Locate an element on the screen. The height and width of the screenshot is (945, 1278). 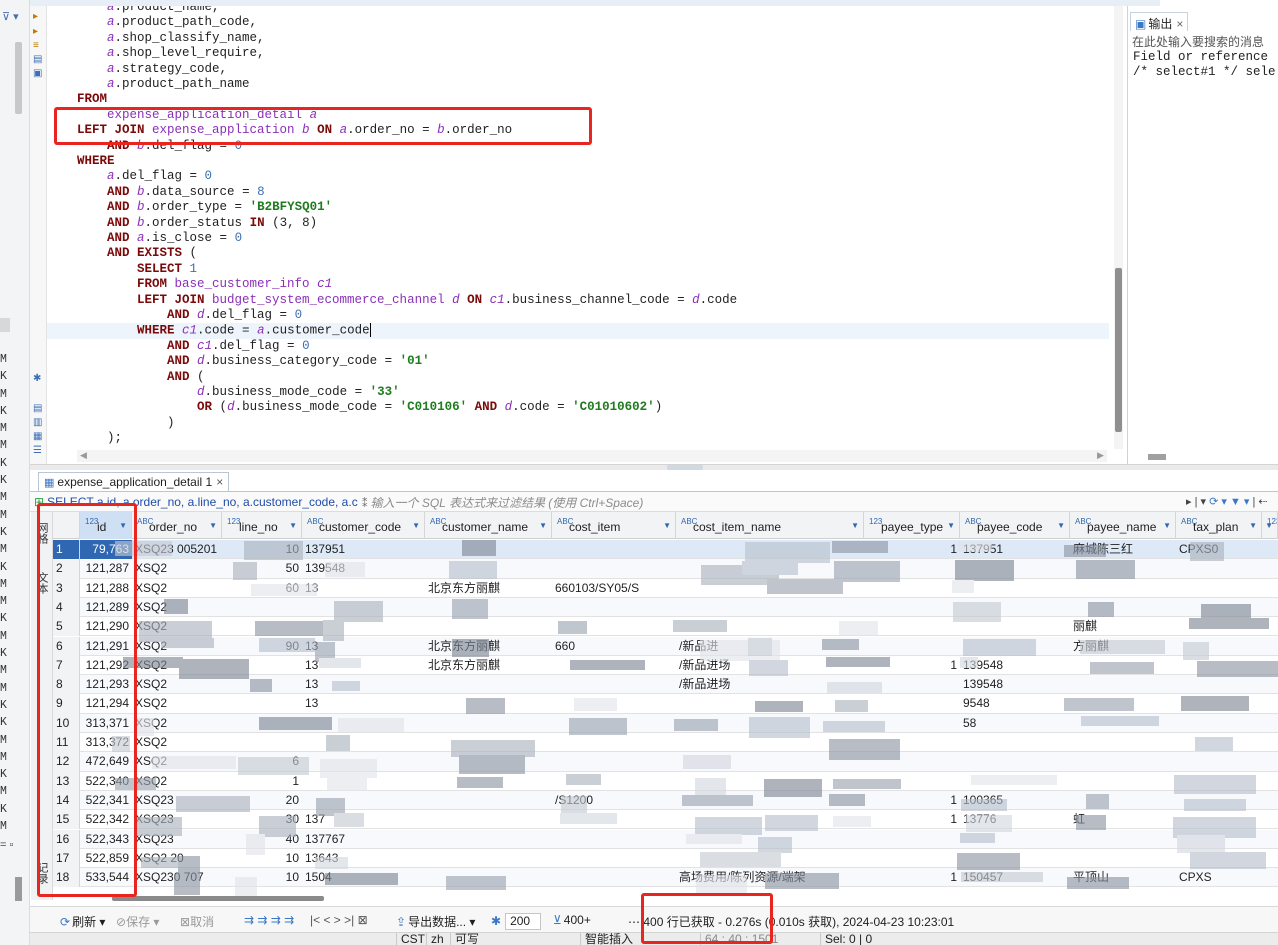
code-line: a.shop_classify_name, is located at coordinates (171, 38).